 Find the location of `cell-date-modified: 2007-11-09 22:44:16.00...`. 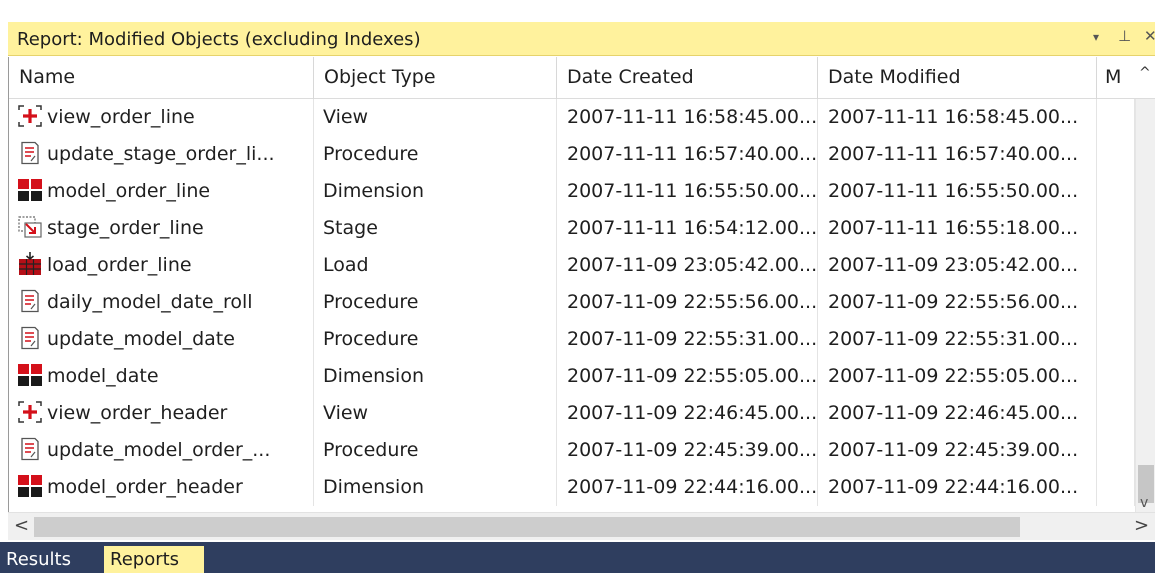

cell-date-modified: 2007-11-09 22:44:16.00... is located at coordinates (957, 487).